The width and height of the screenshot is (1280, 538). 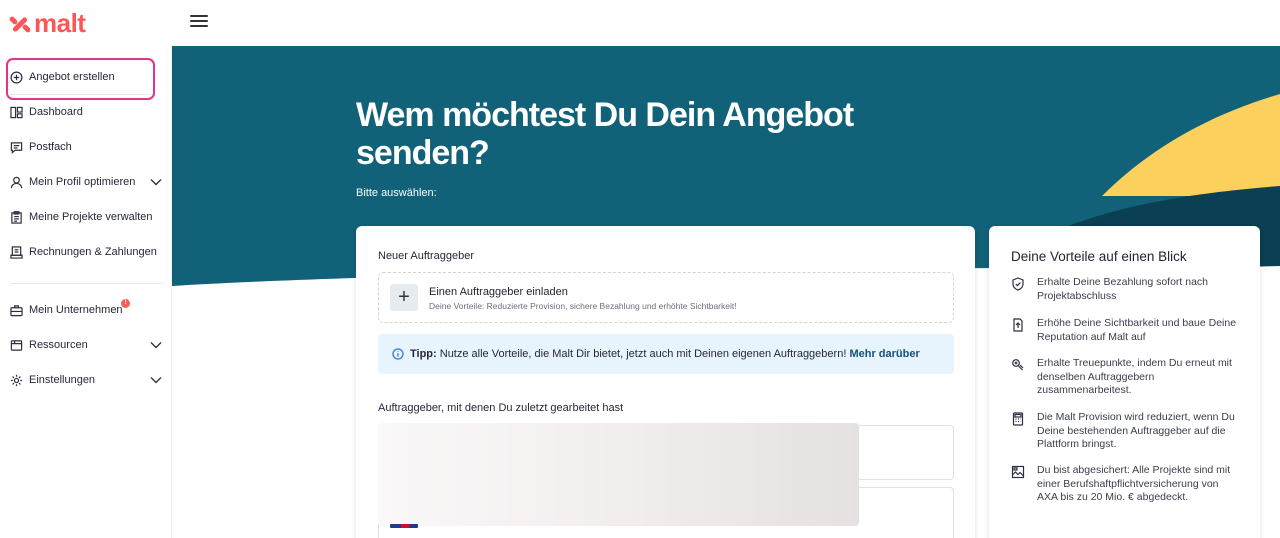 What do you see at coordinates (58, 345) in the screenshot?
I see `sidebar-item-label: Ressourcen` at bounding box center [58, 345].